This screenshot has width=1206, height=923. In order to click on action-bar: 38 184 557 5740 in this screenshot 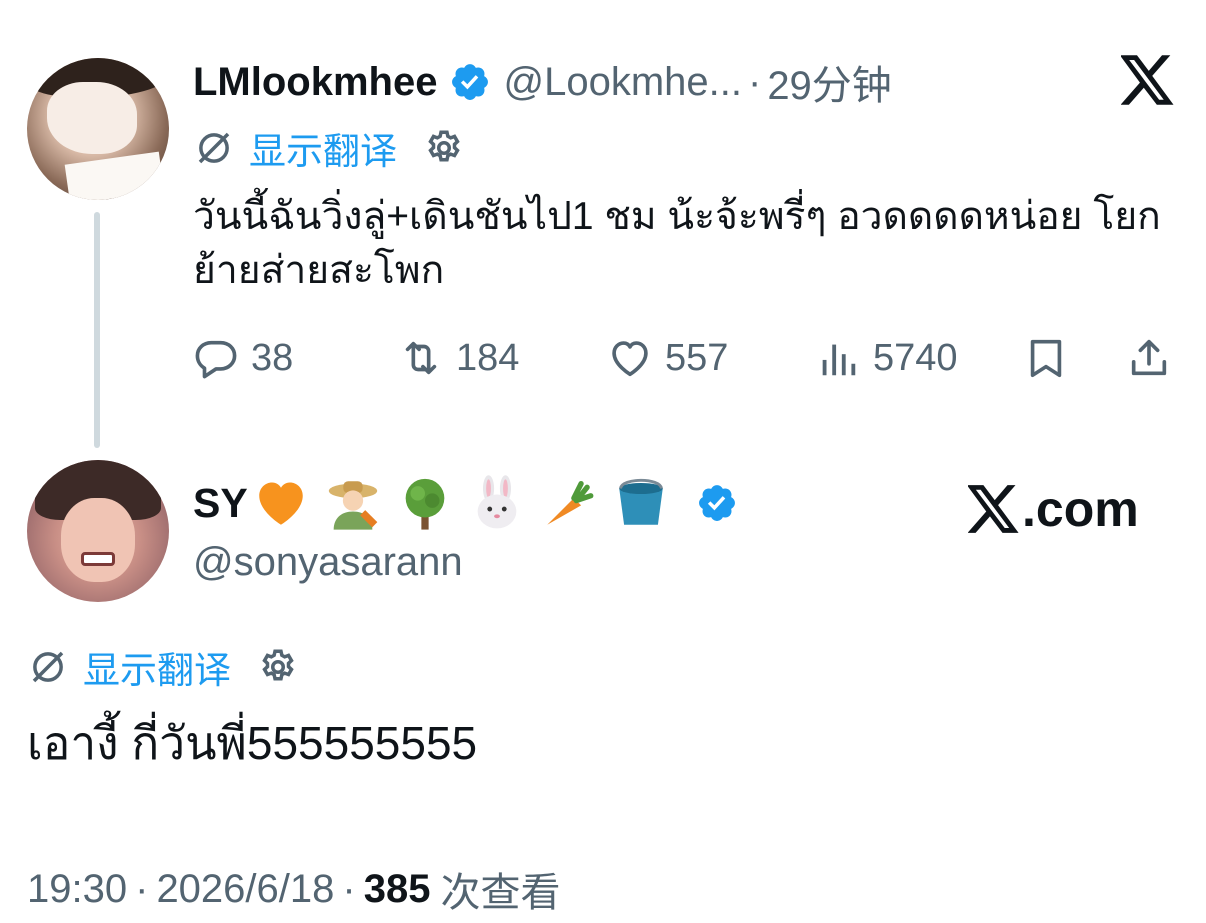, I will do `click(685, 358)`.